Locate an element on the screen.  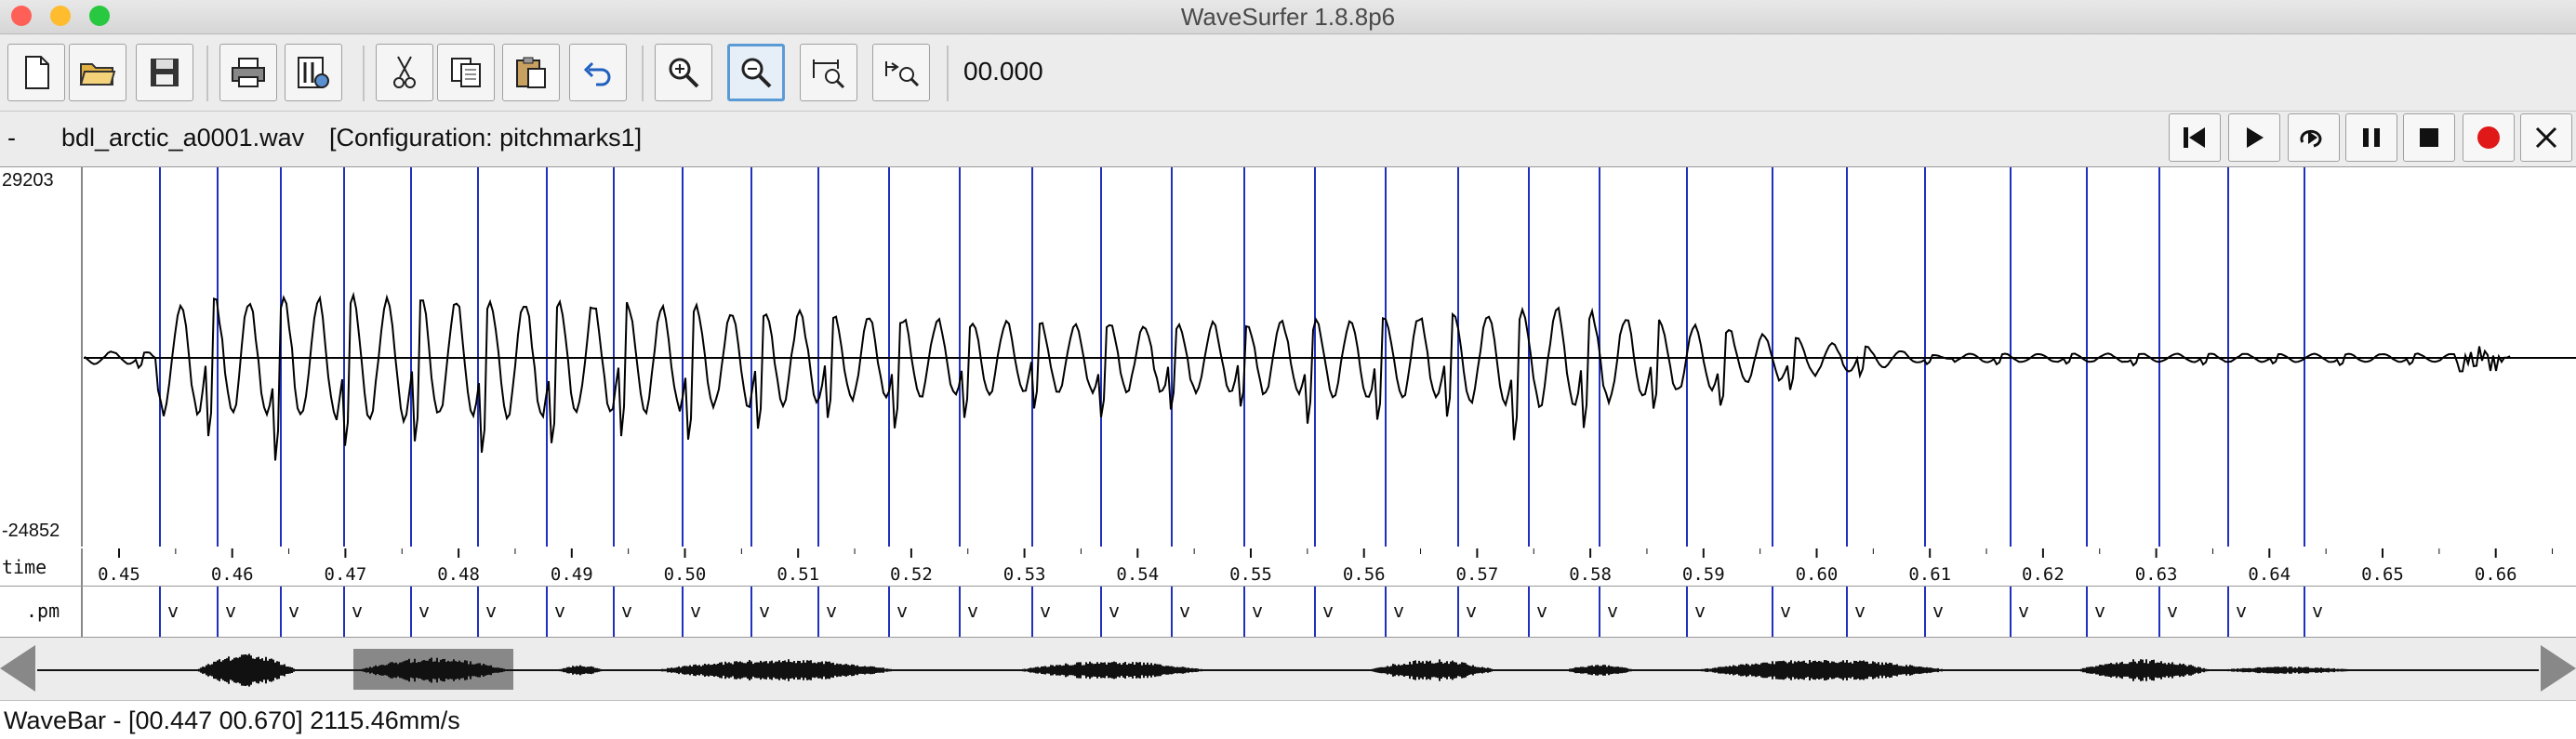
play-button is located at coordinates (2254, 137).